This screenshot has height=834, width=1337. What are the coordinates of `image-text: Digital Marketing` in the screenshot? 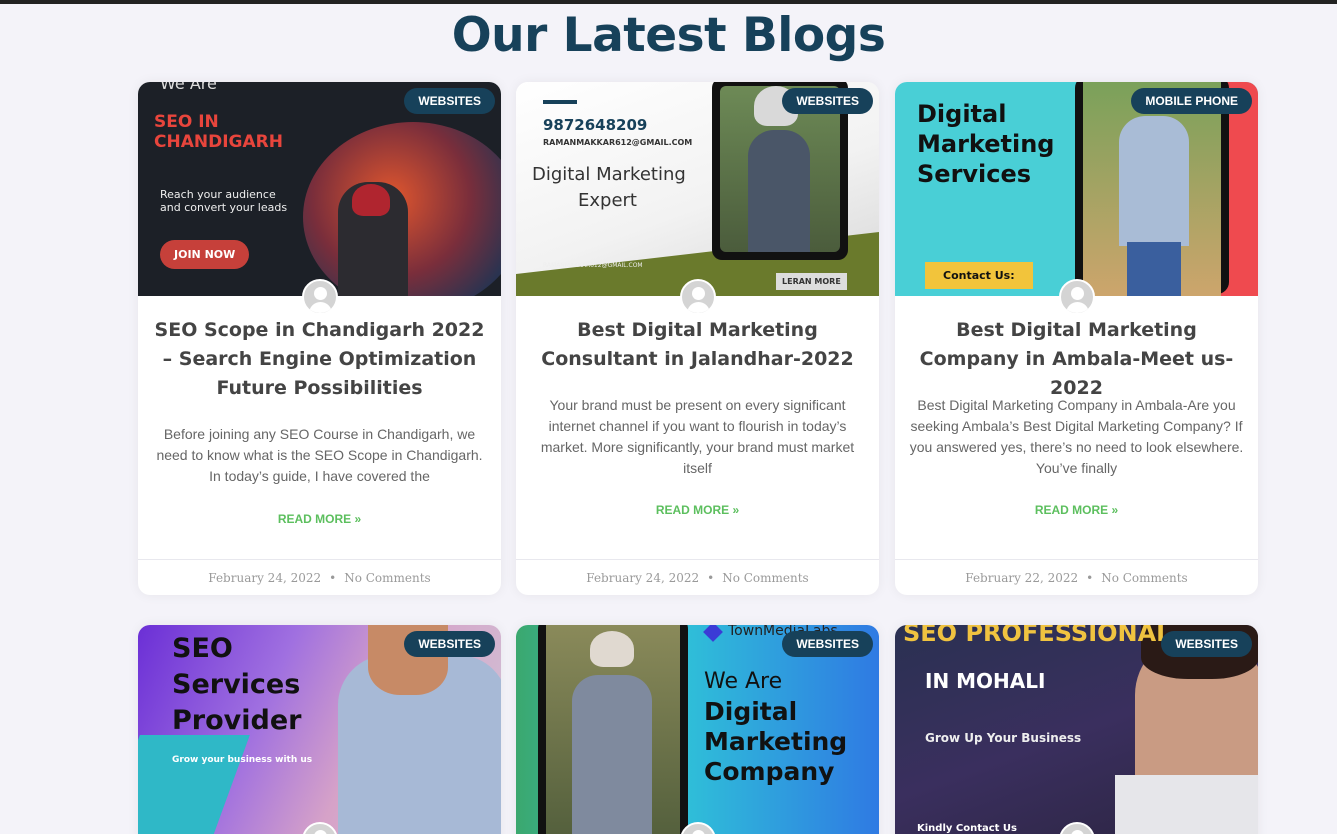 It's located at (609, 174).